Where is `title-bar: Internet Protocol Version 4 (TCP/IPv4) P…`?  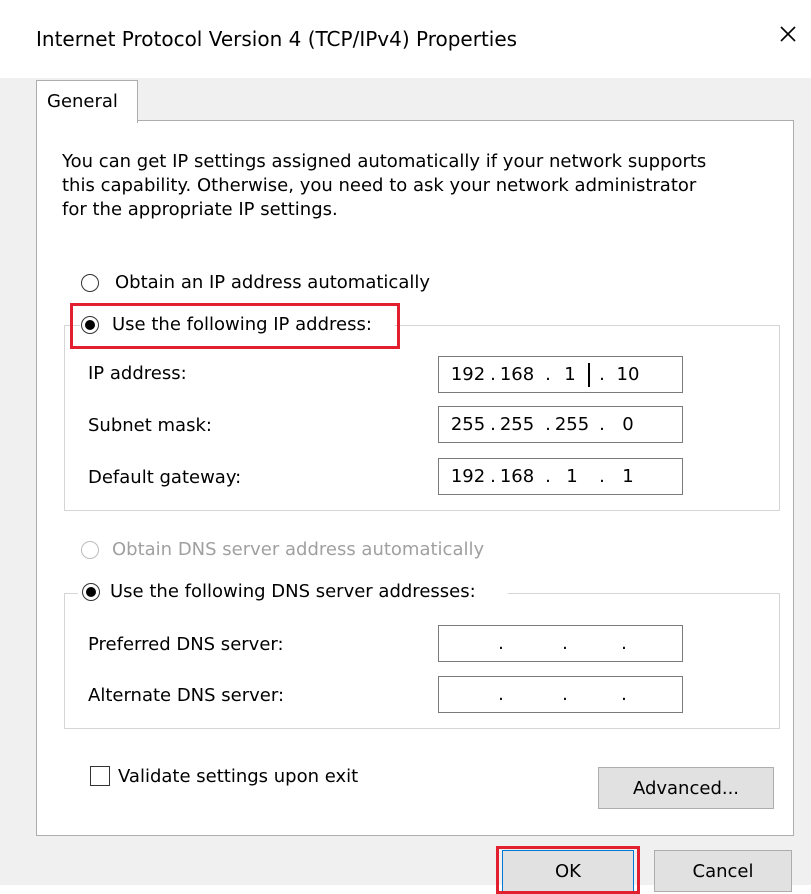
title-bar: Internet Protocol Version 4 (TCP/IPv4) P… is located at coordinates (405, 39).